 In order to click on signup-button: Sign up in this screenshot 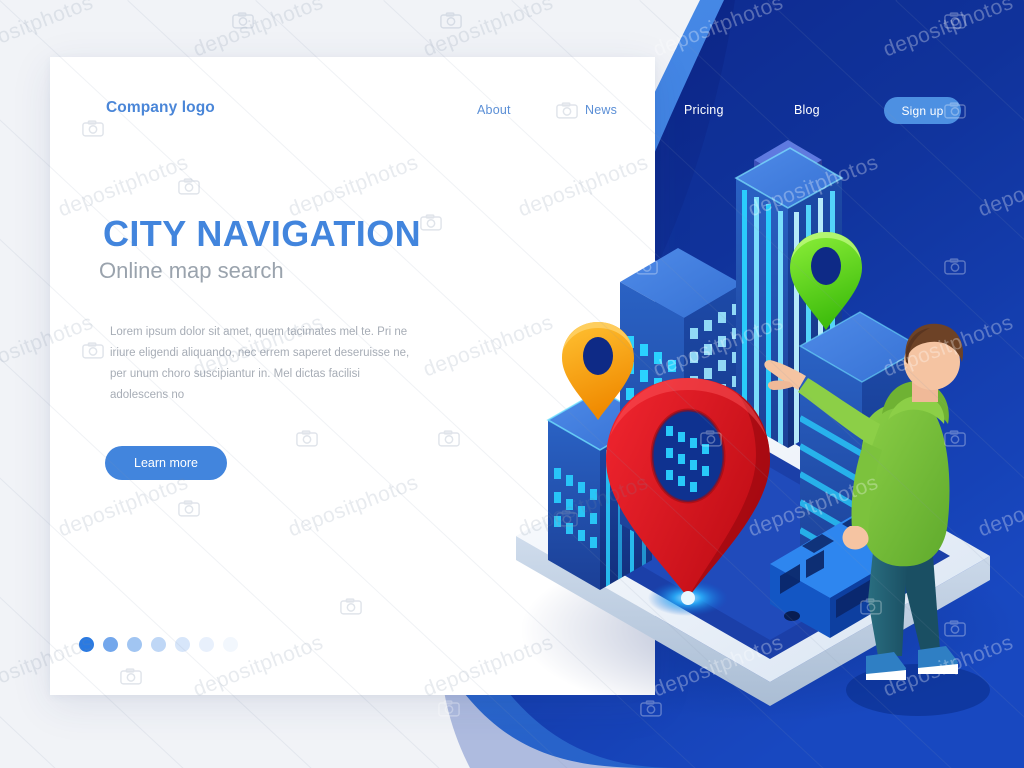, I will do `click(922, 110)`.